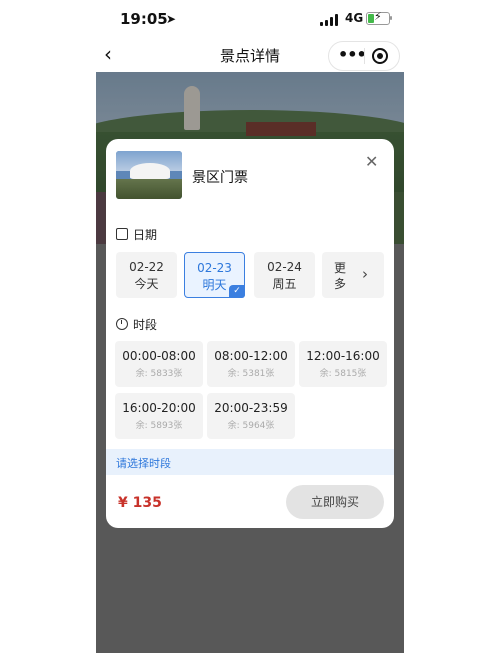 The image size is (500, 653). I want to click on date-section-title: 日期, so click(136, 234).